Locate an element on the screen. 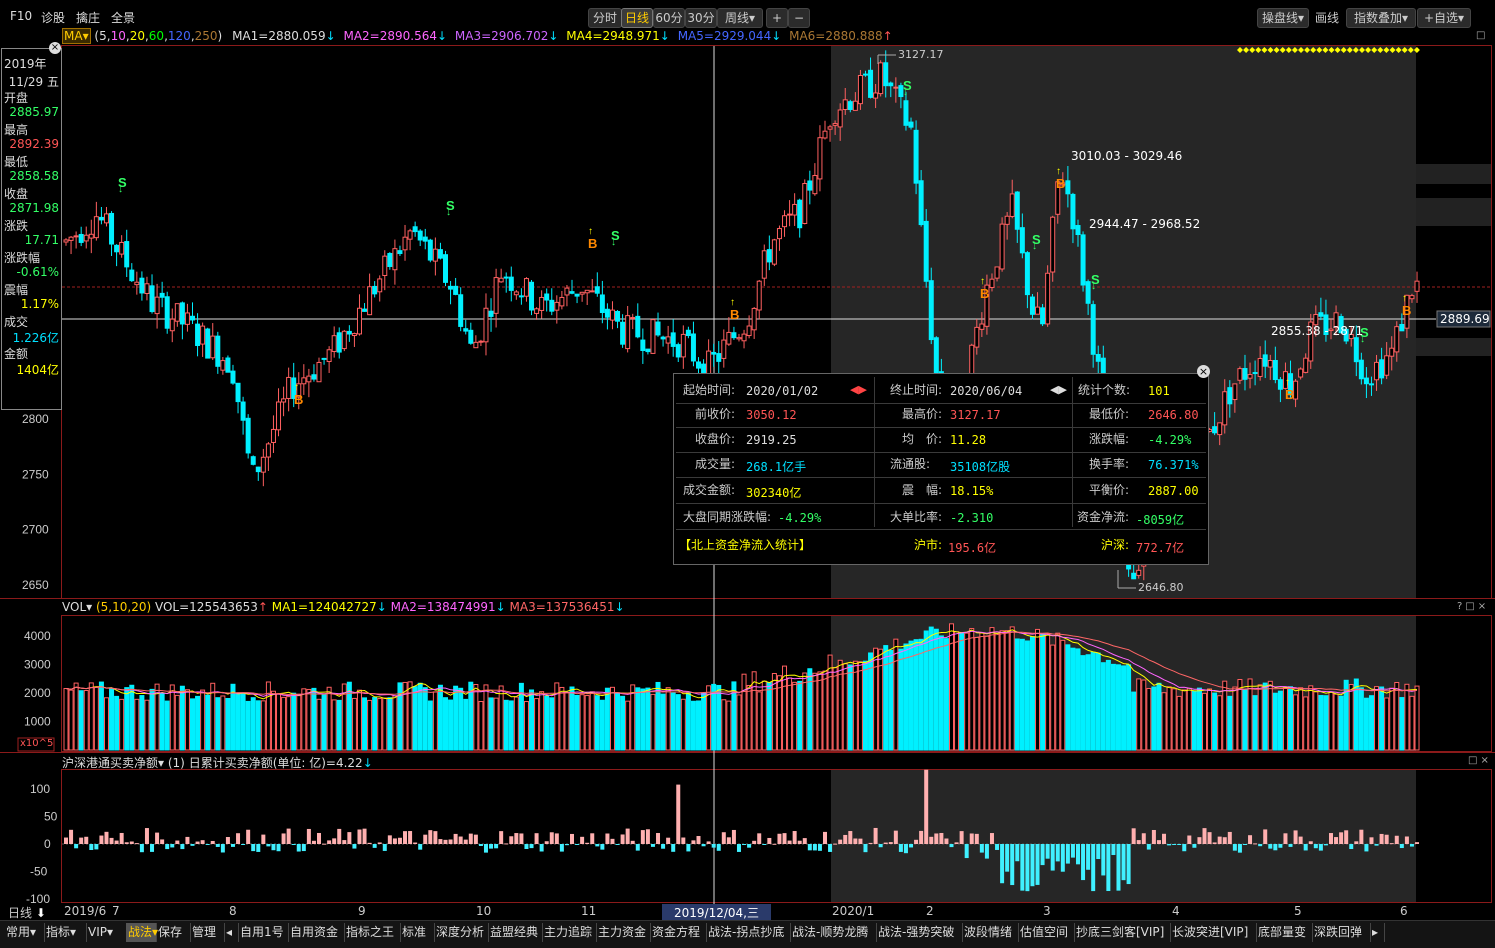 The height and width of the screenshot is (948, 1495). draw-line-button: 画线 is located at coordinates (1327, 18).